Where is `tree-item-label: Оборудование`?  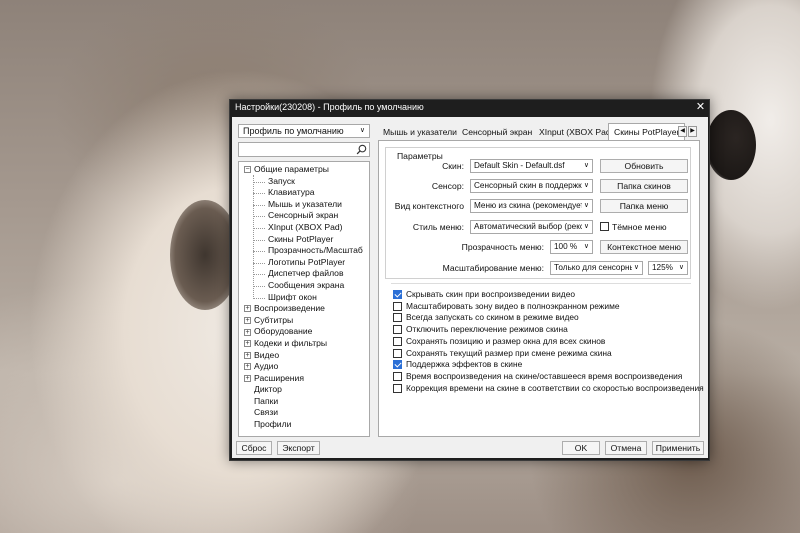
tree-item-label: Оборудование is located at coordinates (283, 331).